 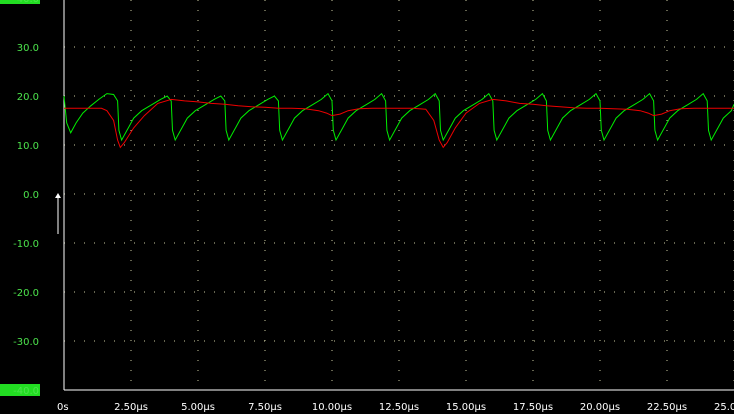 What do you see at coordinates (28, 97) in the screenshot?
I see `y-tick-label: 20.0` at bounding box center [28, 97].